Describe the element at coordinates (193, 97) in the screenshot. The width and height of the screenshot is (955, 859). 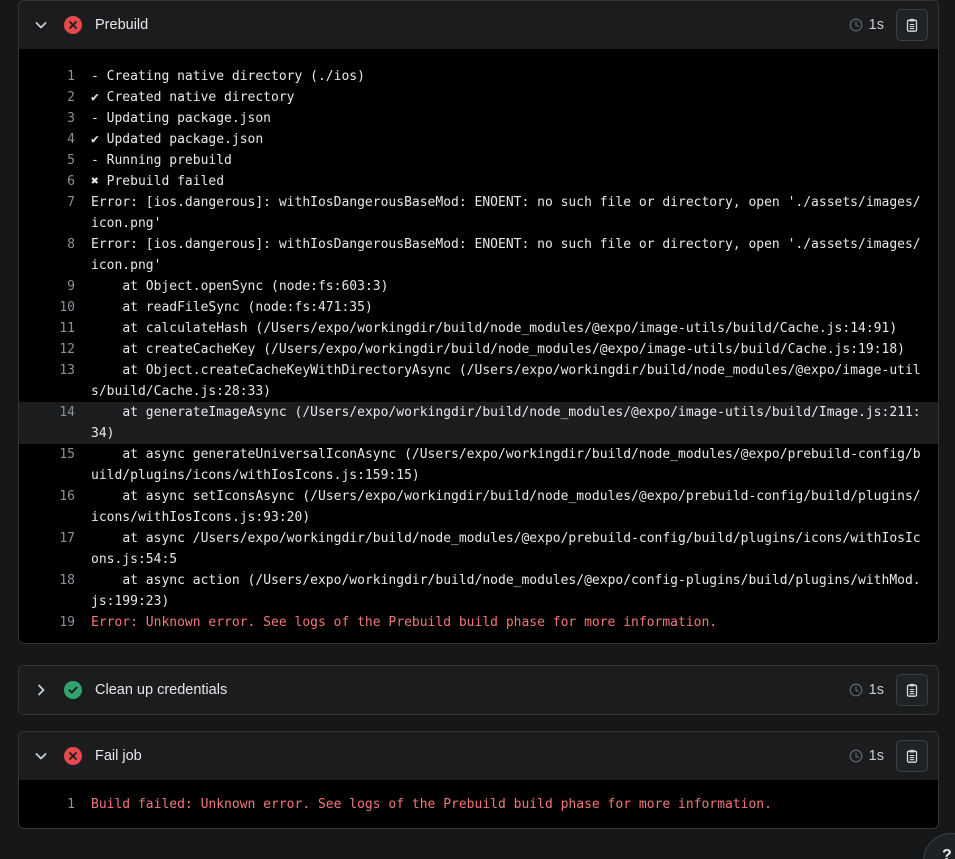
I see `line-text: ✔ Created native directory` at that location.